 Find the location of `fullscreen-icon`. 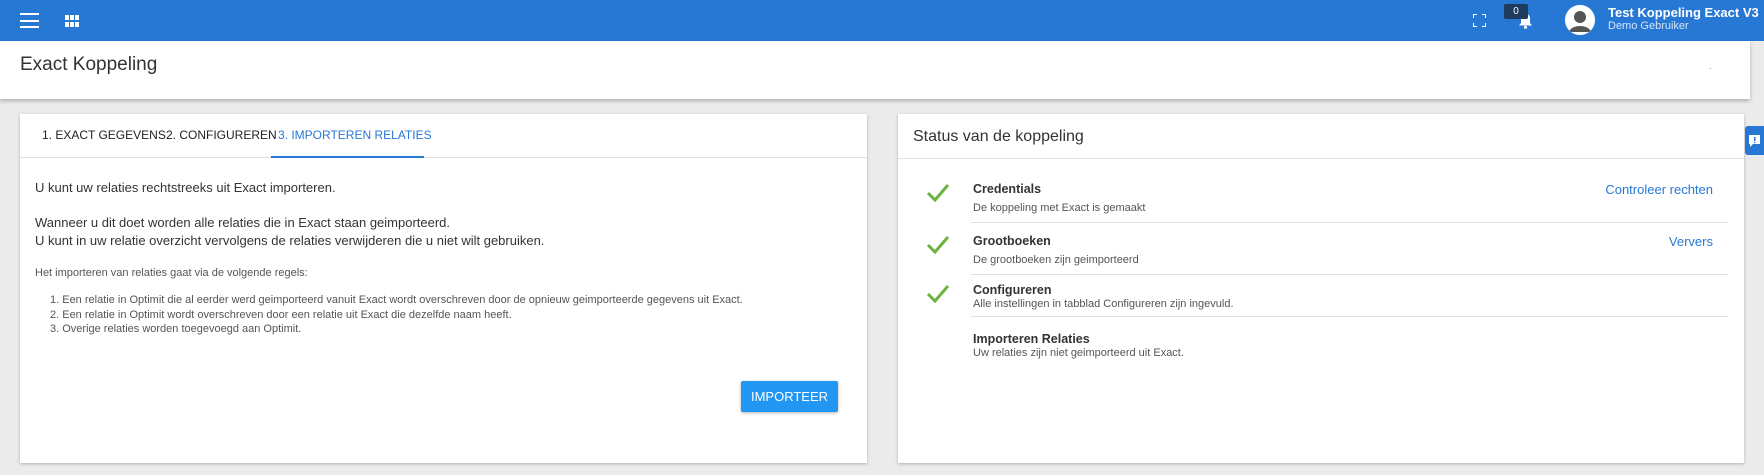

fullscreen-icon is located at coordinates (1479, 20).